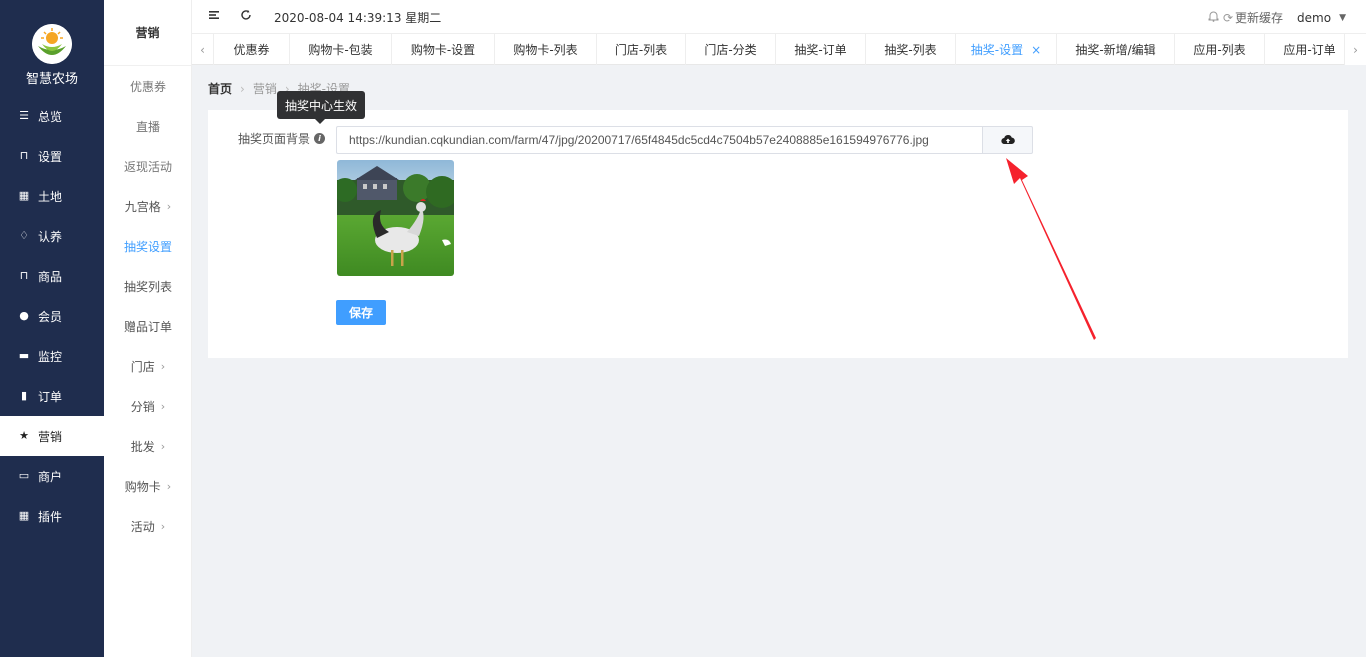 Image resolution: width=1366 pixels, height=657 pixels. I want to click on tab-label: 门店-分类, so click(730, 50).